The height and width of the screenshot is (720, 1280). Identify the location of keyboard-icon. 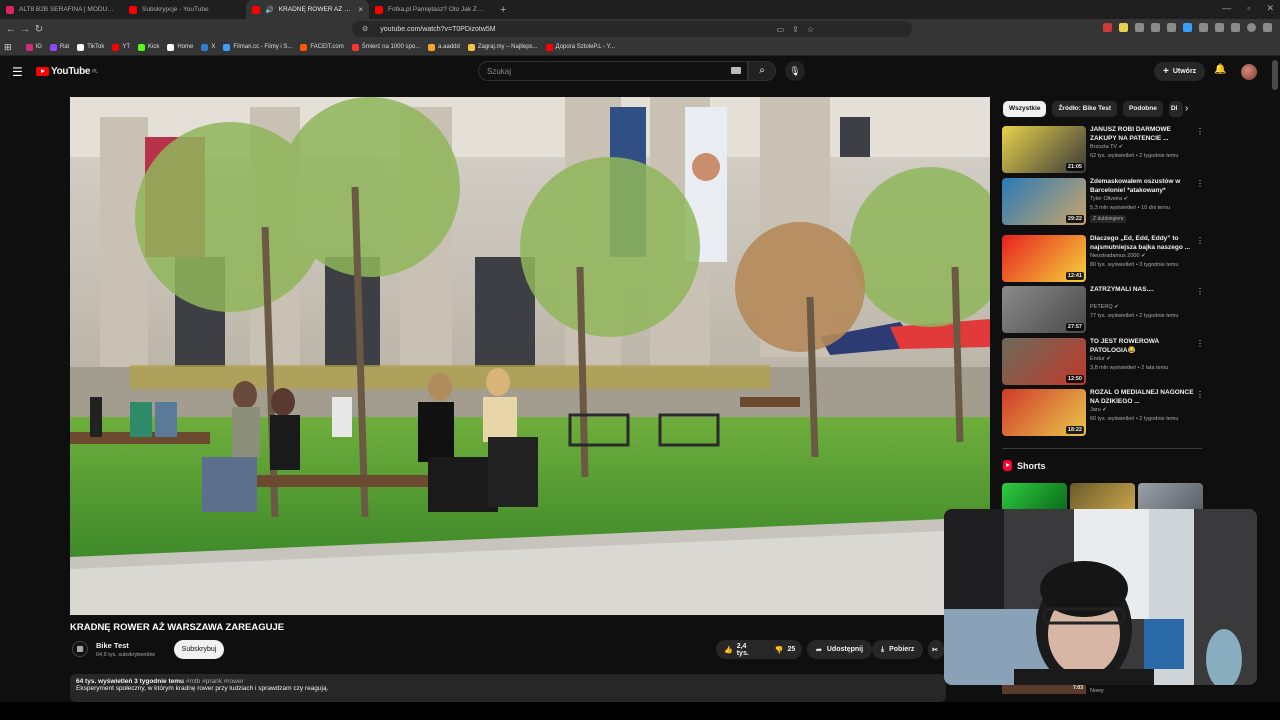
(736, 70).